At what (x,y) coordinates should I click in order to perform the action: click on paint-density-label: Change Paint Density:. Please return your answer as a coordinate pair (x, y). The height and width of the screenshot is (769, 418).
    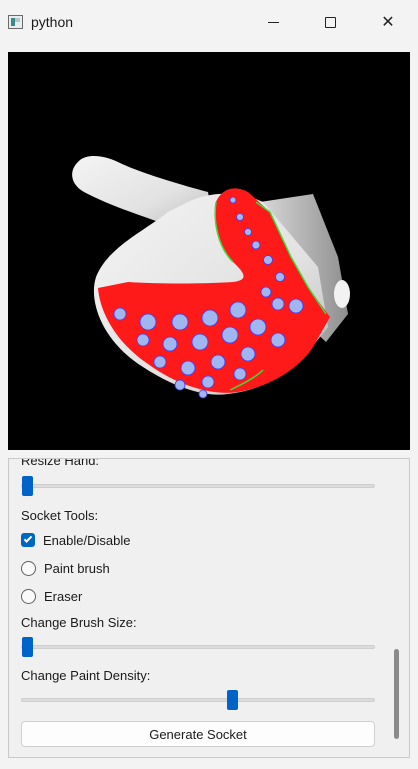
    Looking at the image, I should click on (86, 675).